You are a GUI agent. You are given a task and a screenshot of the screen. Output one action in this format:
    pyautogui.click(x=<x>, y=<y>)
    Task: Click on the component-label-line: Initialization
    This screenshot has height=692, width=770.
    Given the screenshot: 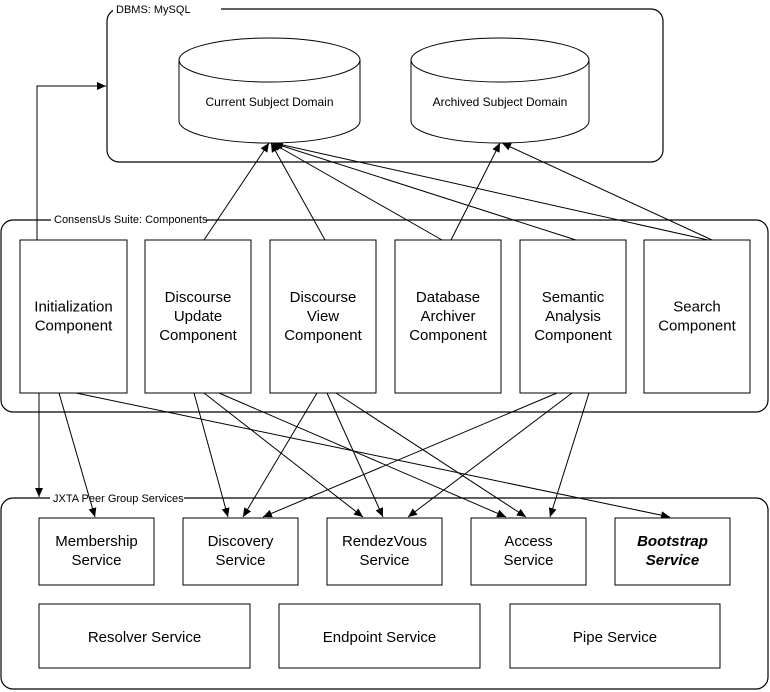 What is the action you would take?
    pyautogui.click(x=73, y=307)
    